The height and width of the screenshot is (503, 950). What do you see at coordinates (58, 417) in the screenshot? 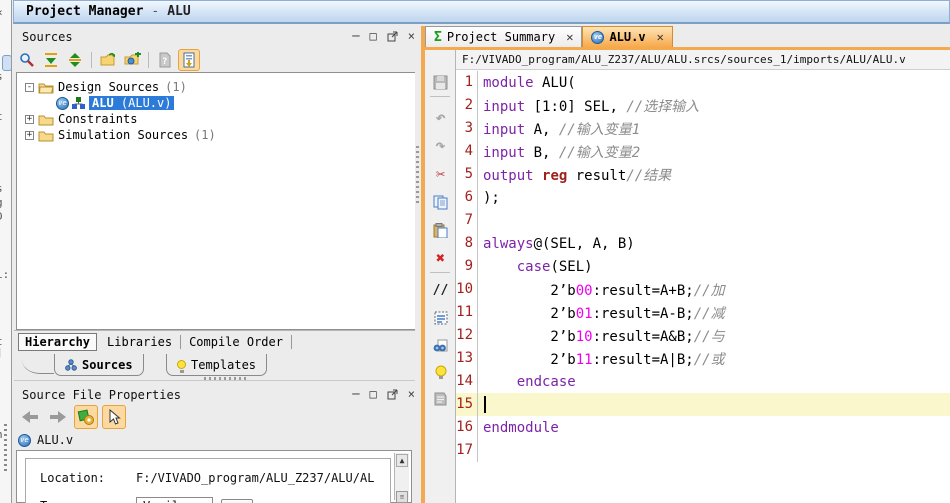
I see `forward-arrow-icon` at bounding box center [58, 417].